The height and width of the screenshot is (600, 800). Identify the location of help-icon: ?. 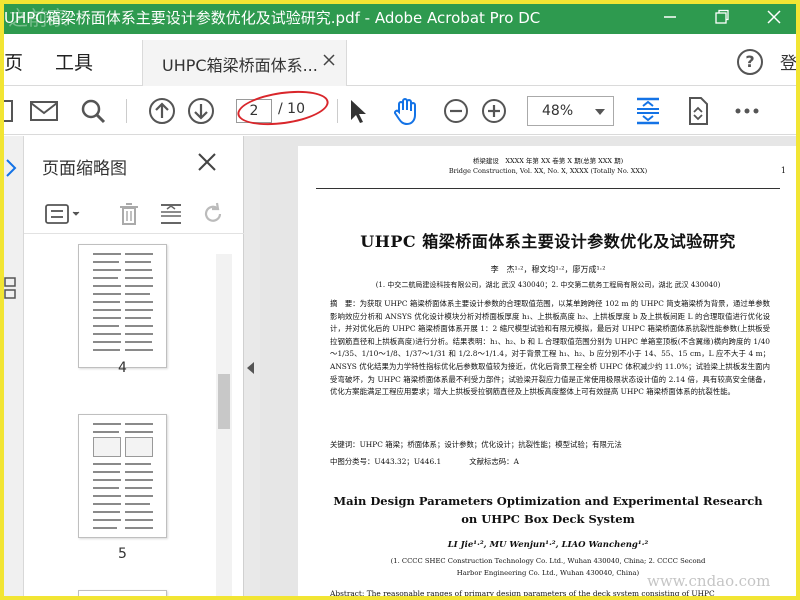
(750, 62).